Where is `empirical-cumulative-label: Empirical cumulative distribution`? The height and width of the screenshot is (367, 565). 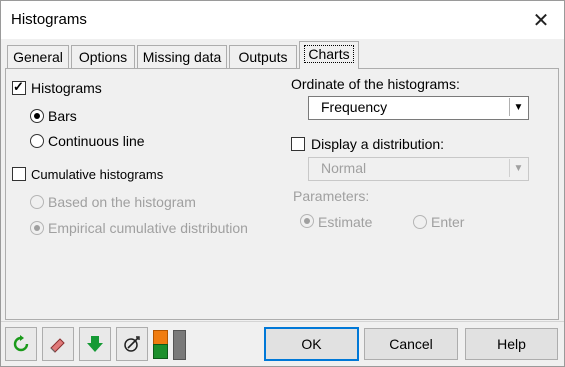
empirical-cumulative-label: Empirical cumulative distribution is located at coordinates (148, 228).